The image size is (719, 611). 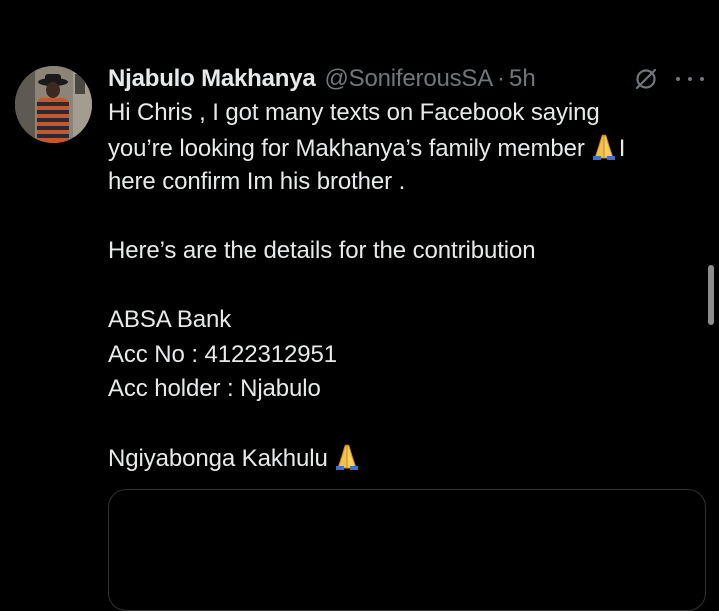 I want to click on scrollbar, so click(x=711, y=295).